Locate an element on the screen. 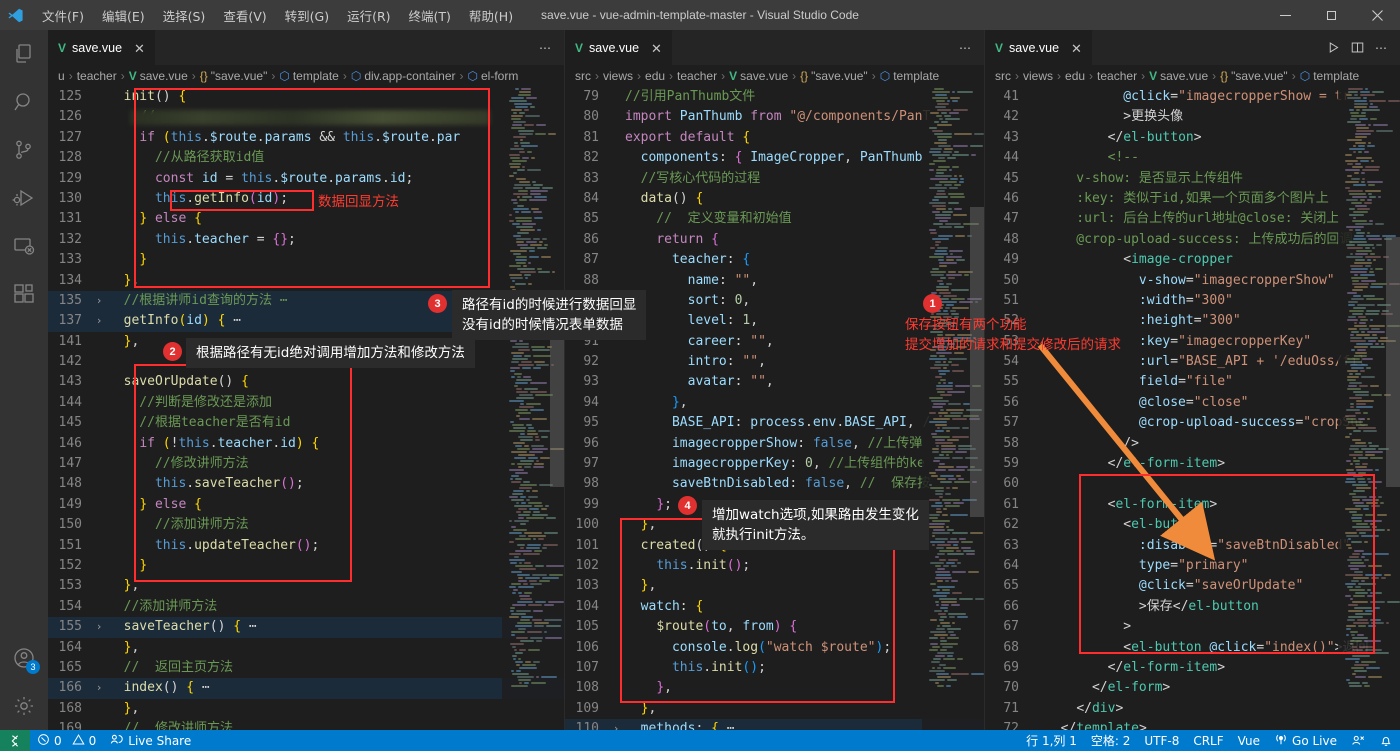 This screenshot has height=751, width=1400. tab-actions-2: ⋯ is located at coordinates (969, 47).